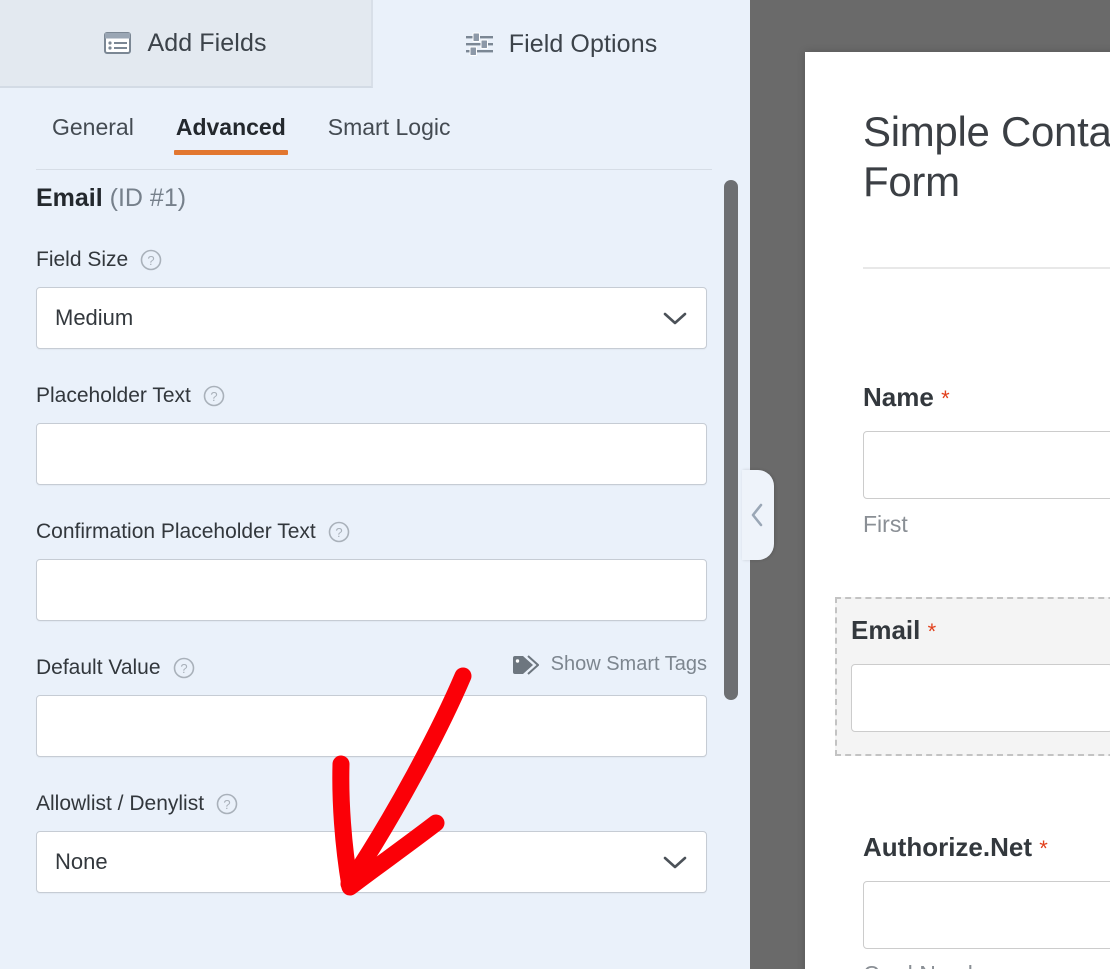 This screenshot has width=1110, height=969. What do you see at coordinates (82, 259) in the screenshot?
I see `option-field-size-label: Field Size` at bounding box center [82, 259].